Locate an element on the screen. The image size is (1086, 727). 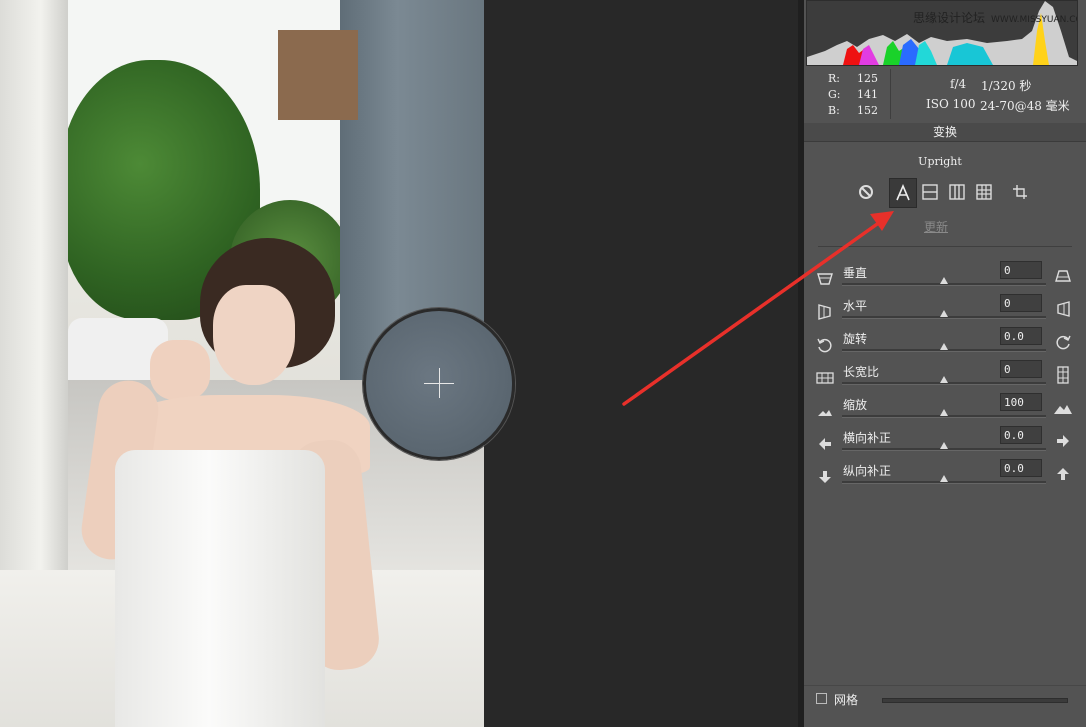
slider-label: 旋转 is located at coordinates (855, 339).